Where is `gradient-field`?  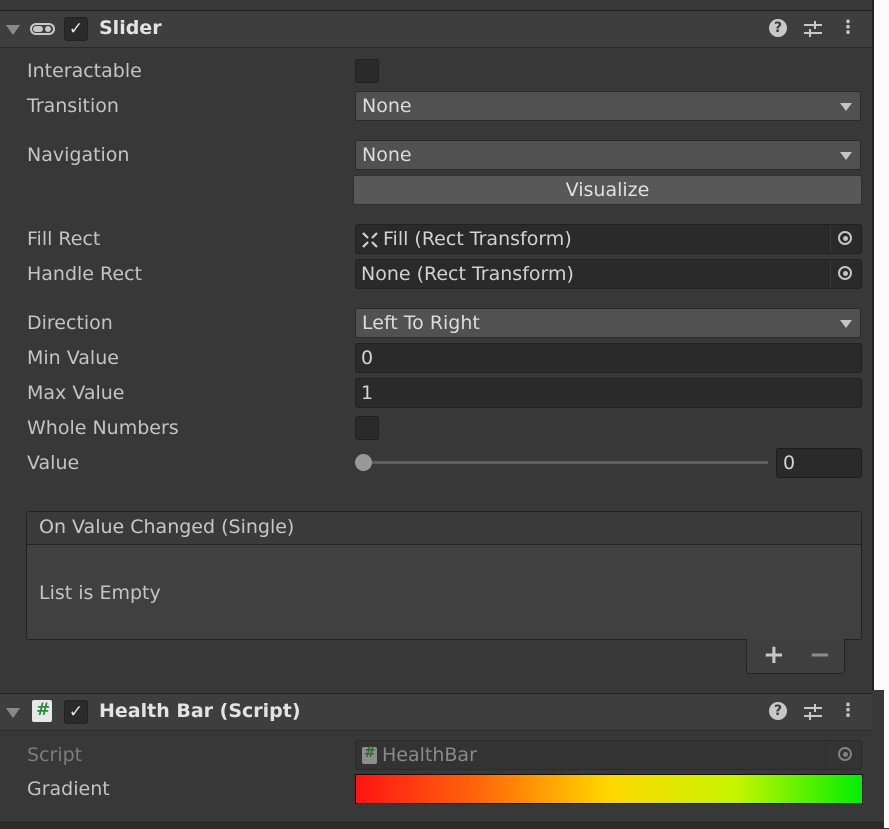
gradient-field is located at coordinates (609, 789).